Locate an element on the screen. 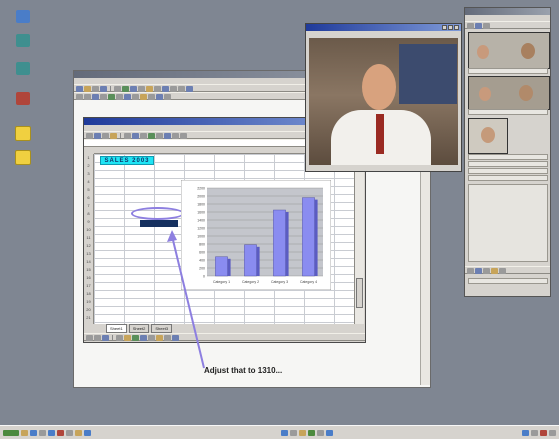 The height and width of the screenshot is (439, 559). y-tick-label: 2000 is located at coordinates (201, 197).